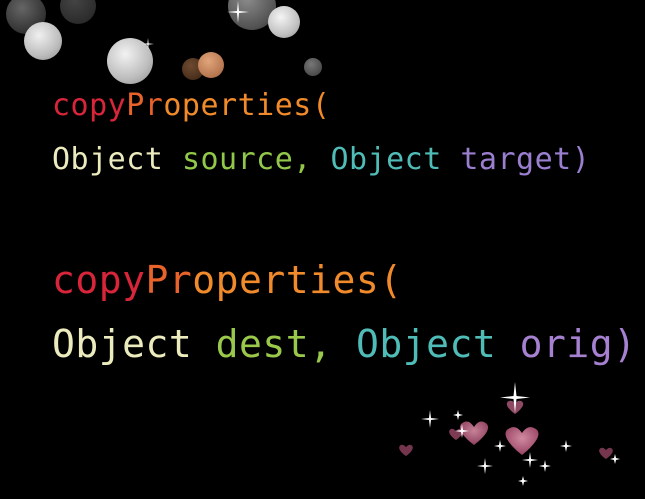  I want to click on hearts-decoration, so click(509, 434).